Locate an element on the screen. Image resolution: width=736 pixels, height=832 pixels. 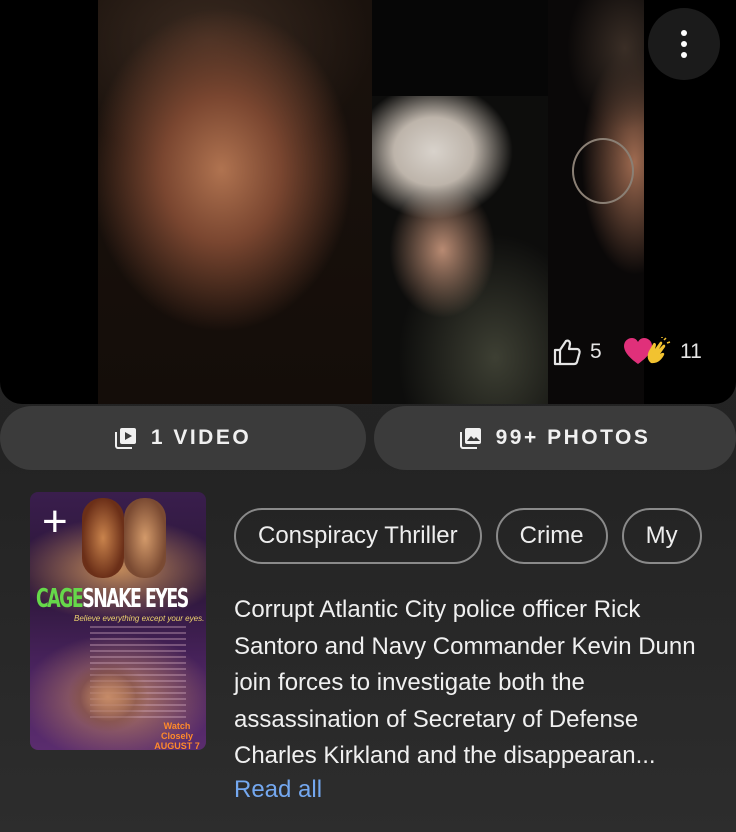
plus-icon: + is located at coordinates (55, 522).